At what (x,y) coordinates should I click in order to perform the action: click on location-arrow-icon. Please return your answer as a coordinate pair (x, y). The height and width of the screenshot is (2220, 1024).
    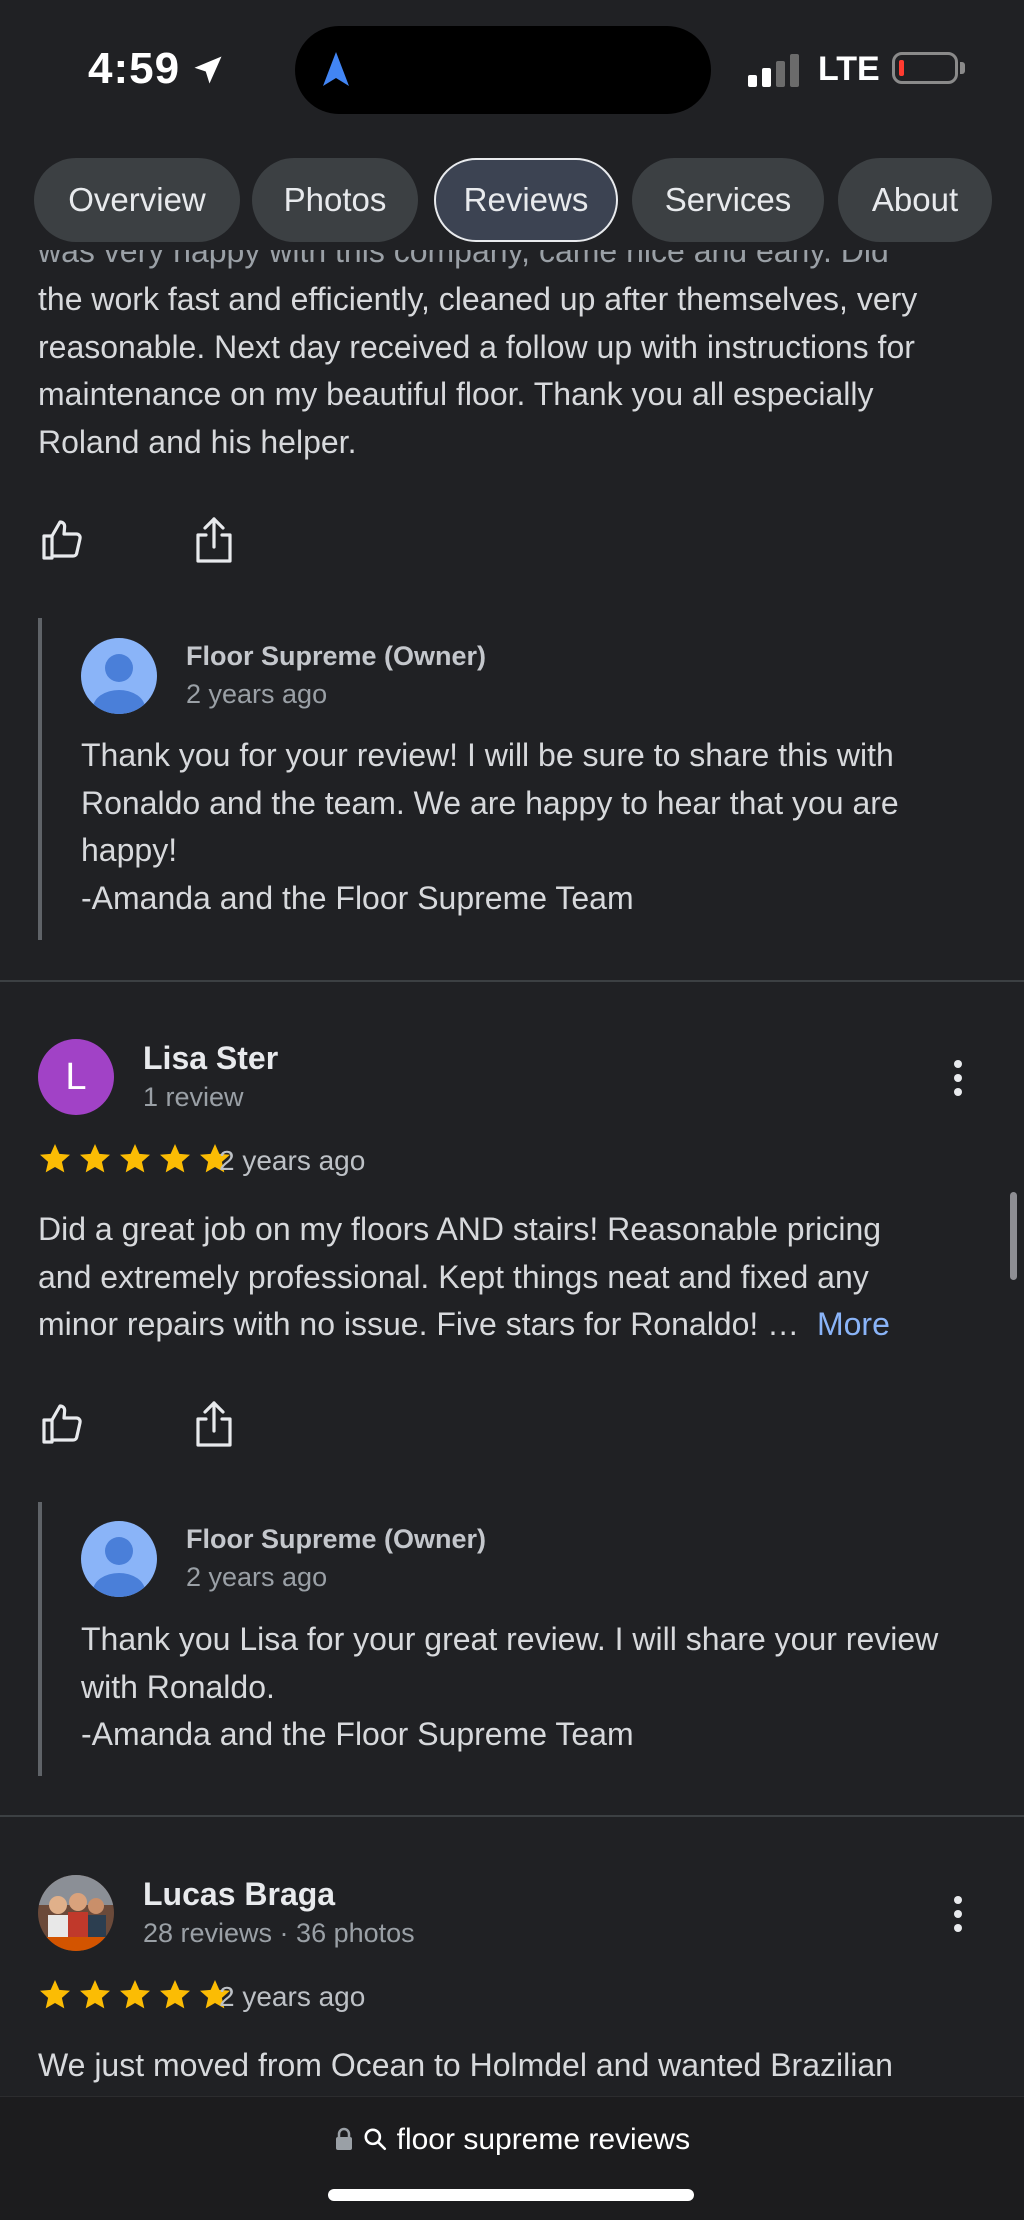
    Looking at the image, I should click on (208, 72).